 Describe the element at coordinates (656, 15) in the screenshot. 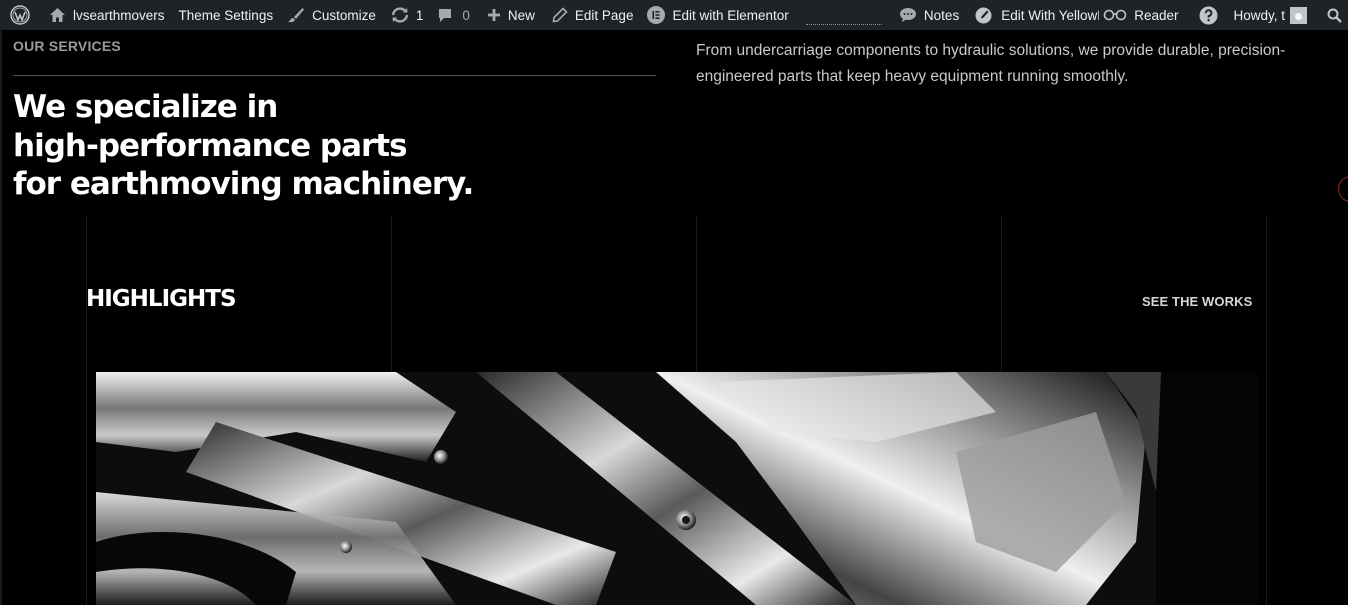

I see `elementor-icon` at that location.